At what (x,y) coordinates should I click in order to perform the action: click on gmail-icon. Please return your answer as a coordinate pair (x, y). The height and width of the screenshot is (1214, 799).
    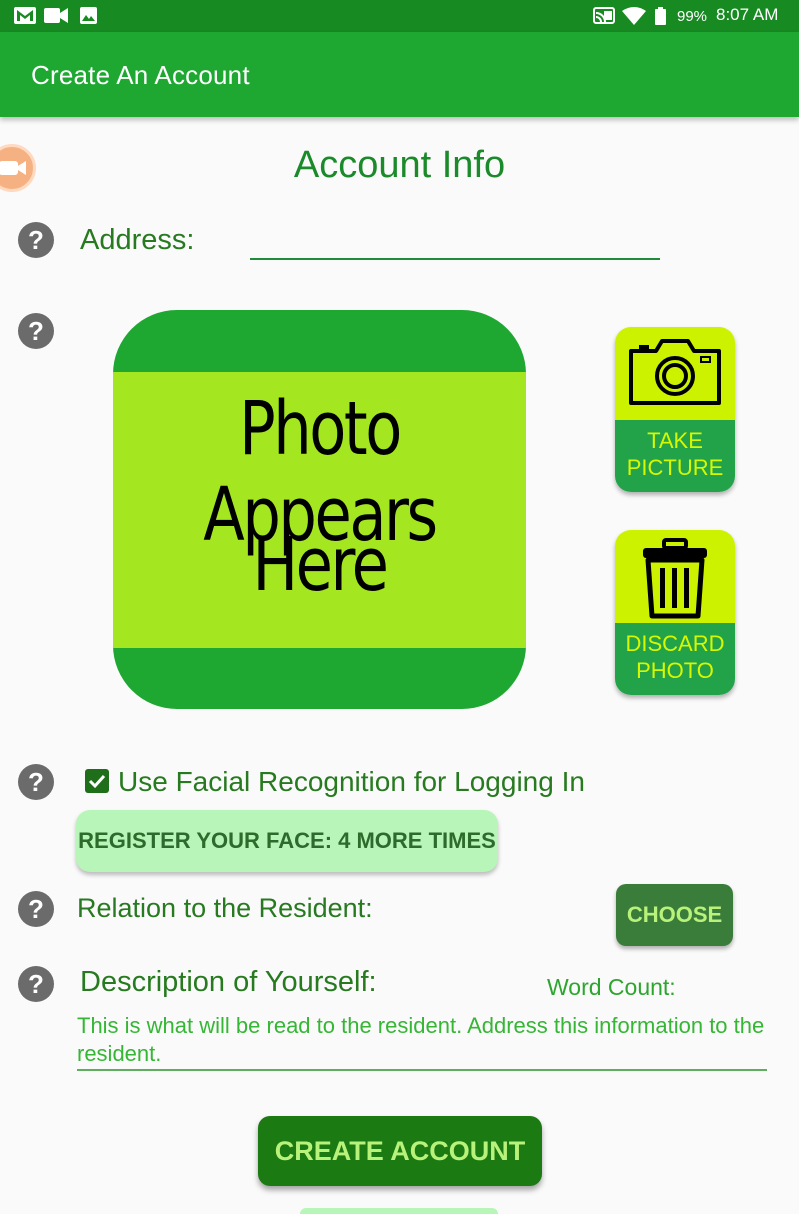
    Looking at the image, I should click on (25, 15).